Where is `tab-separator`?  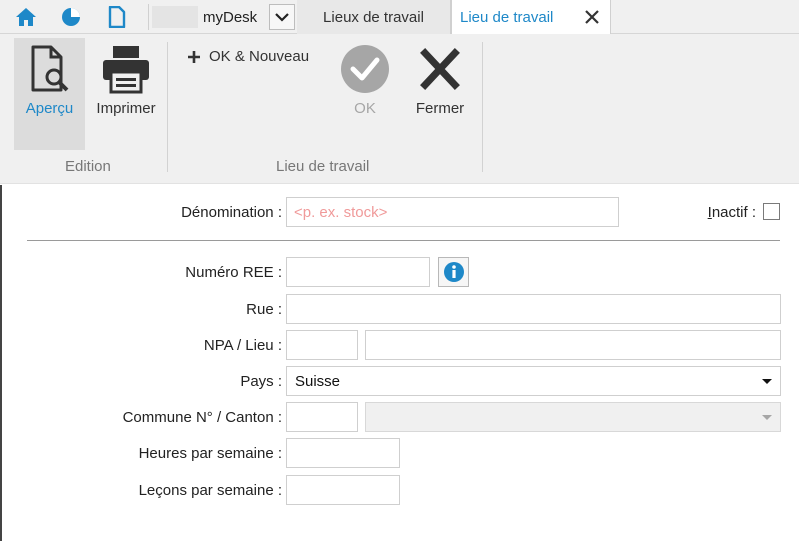
tab-separator is located at coordinates (148, 17).